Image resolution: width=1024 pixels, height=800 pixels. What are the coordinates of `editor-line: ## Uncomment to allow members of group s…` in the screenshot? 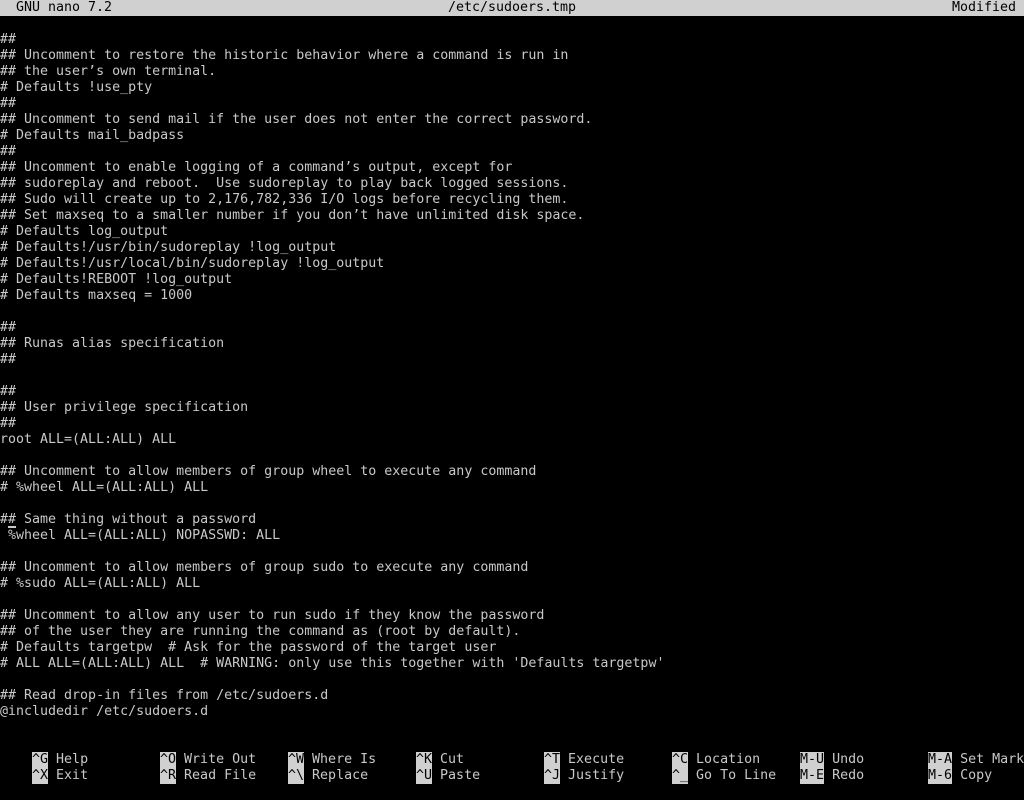 It's located at (264, 567).